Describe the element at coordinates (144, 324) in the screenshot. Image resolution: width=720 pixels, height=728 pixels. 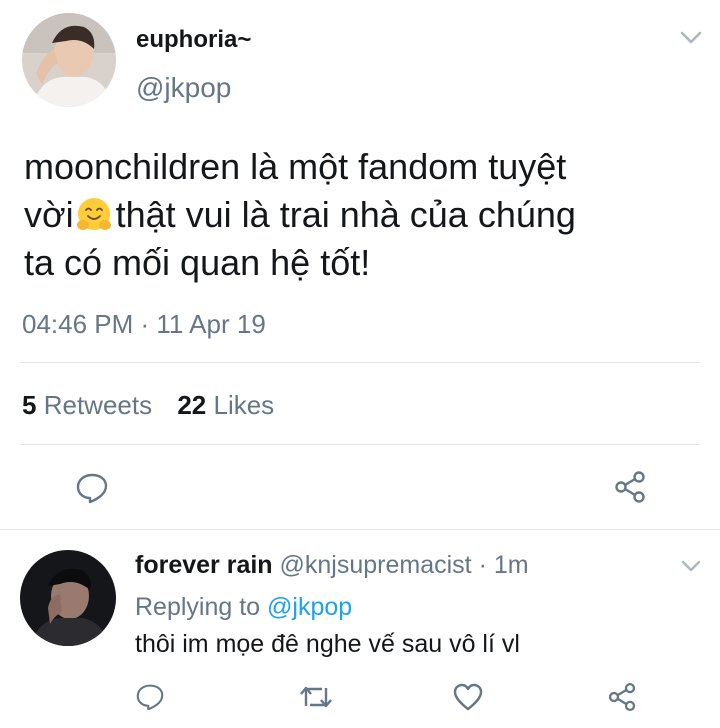
I see `tweet-timestamp: 04:46 PM · 11 Apr 19` at that location.